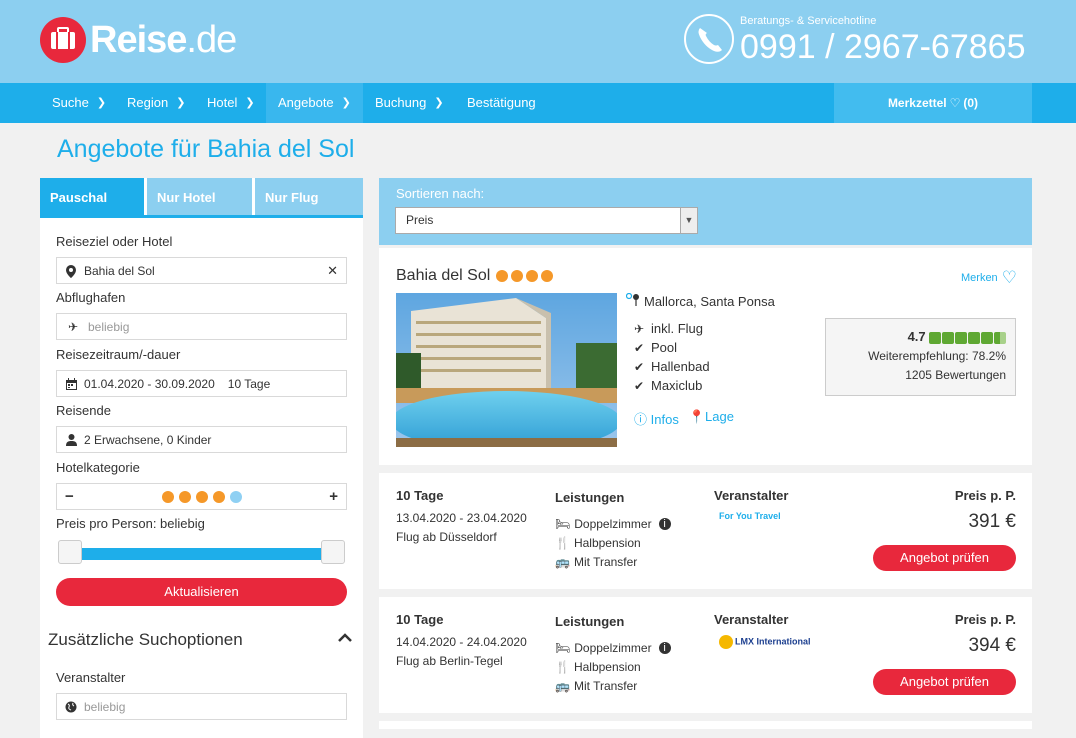  What do you see at coordinates (83, 410) in the screenshot?
I see `travelers-label: Reisende` at bounding box center [83, 410].